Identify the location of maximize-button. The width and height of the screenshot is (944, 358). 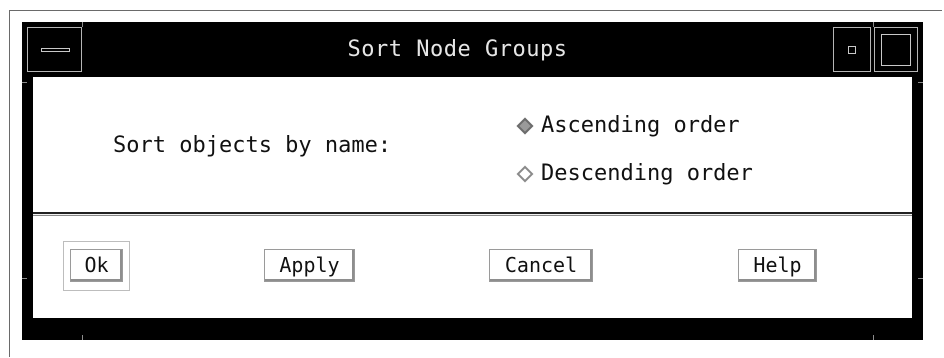
(896, 49).